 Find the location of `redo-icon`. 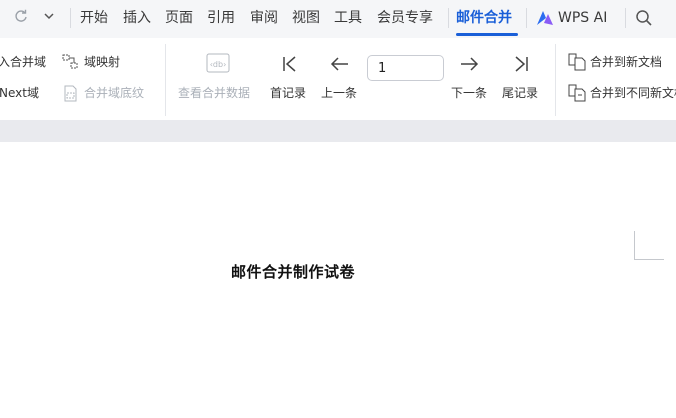

redo-icon is located at coordinates (21, 18).